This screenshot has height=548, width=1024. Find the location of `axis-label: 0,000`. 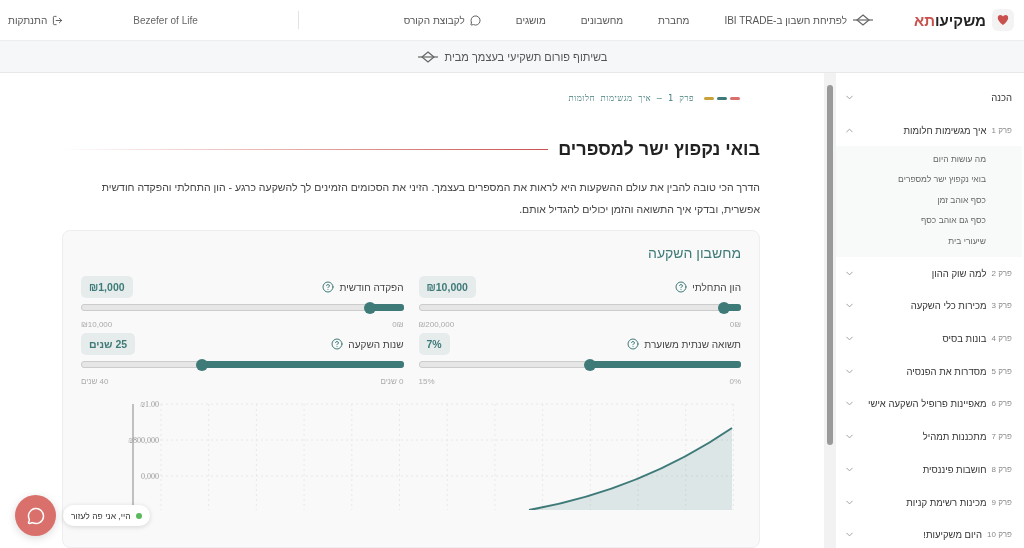

axis-label: 0,000 is located at coordinates (150, 476).